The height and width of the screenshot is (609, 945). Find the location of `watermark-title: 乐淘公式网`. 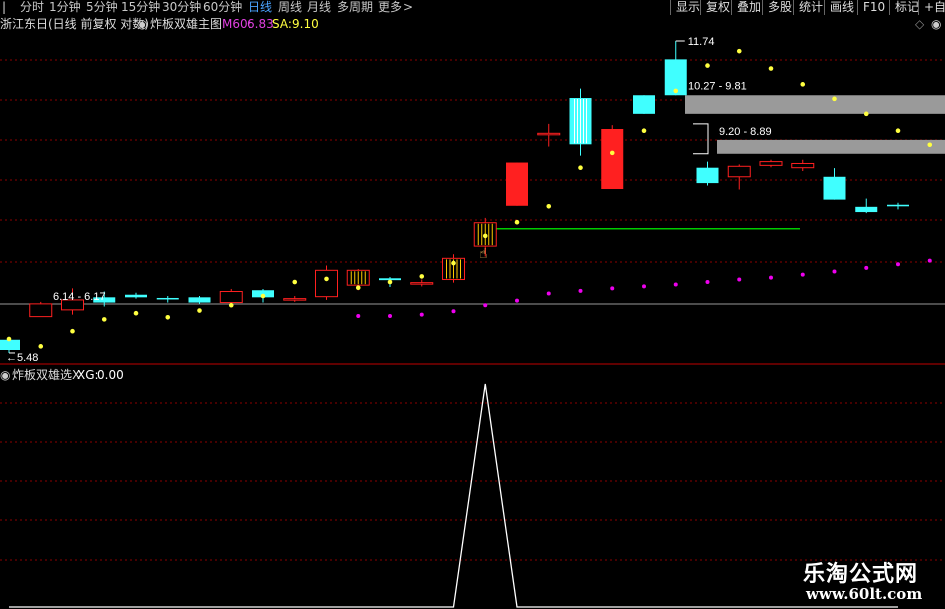

watermark-title: 乐淘公式网 is located at coordinates (861, 574).